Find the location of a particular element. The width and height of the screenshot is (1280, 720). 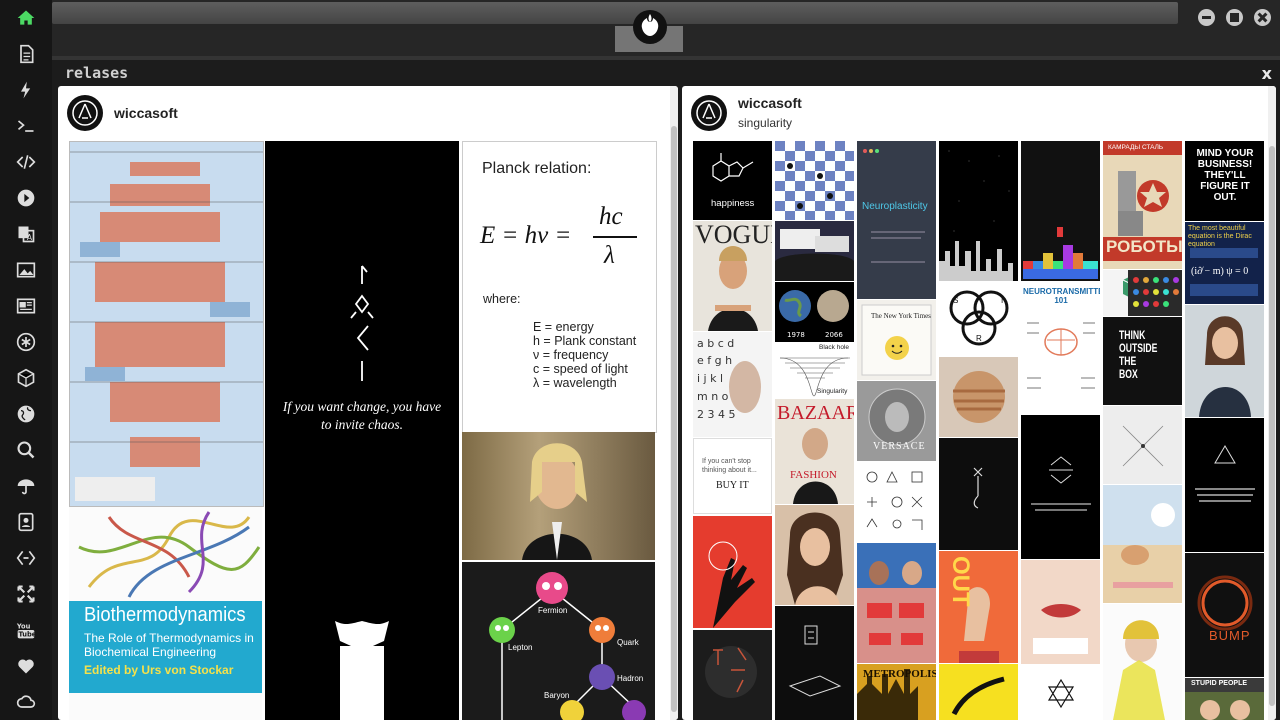

metropolis-label: METROPOLIS is located at coordinates (899, 674).